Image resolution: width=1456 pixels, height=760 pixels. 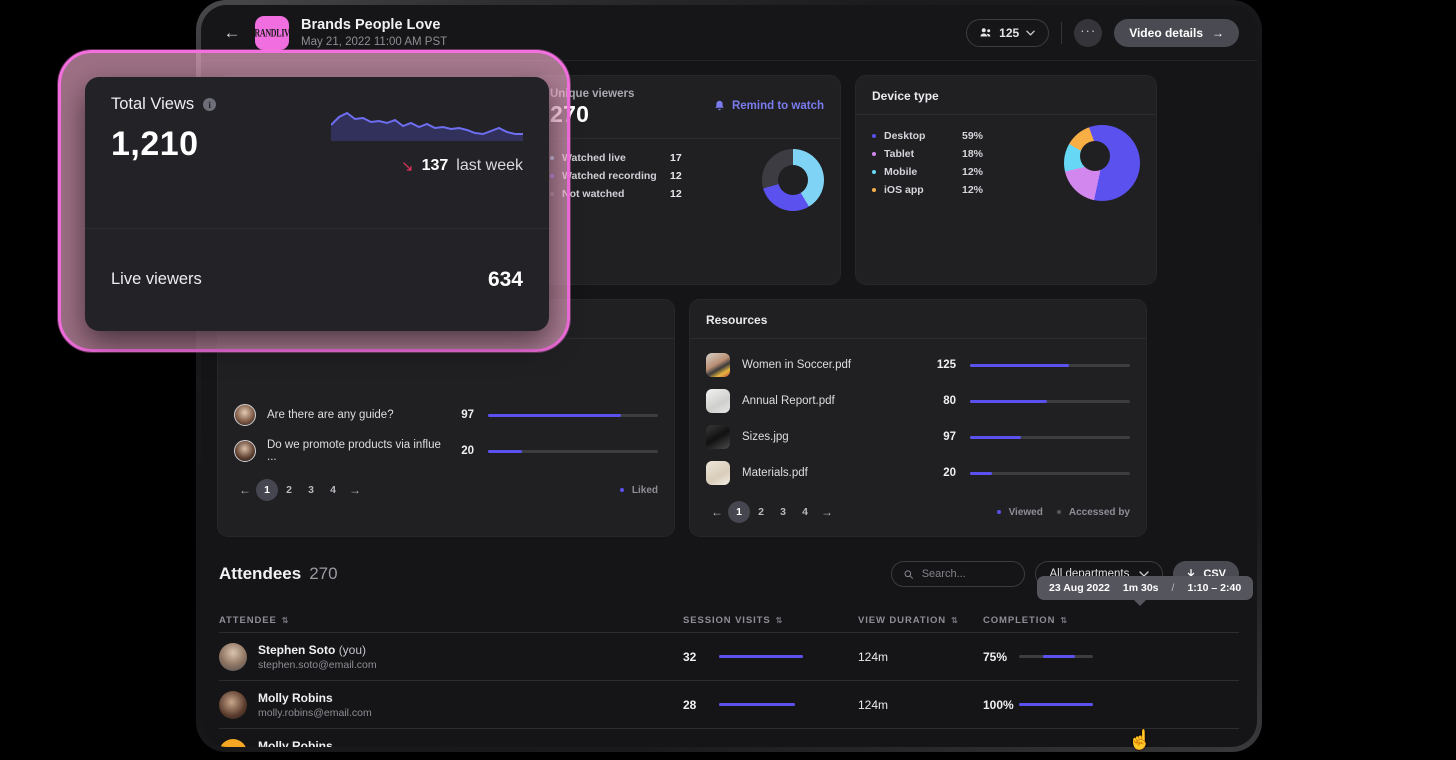 What do you see at coordinates (918, 473) in the screenshot?
I see `list-item: Materials.pdf 20` at bounding box center [918, 473].